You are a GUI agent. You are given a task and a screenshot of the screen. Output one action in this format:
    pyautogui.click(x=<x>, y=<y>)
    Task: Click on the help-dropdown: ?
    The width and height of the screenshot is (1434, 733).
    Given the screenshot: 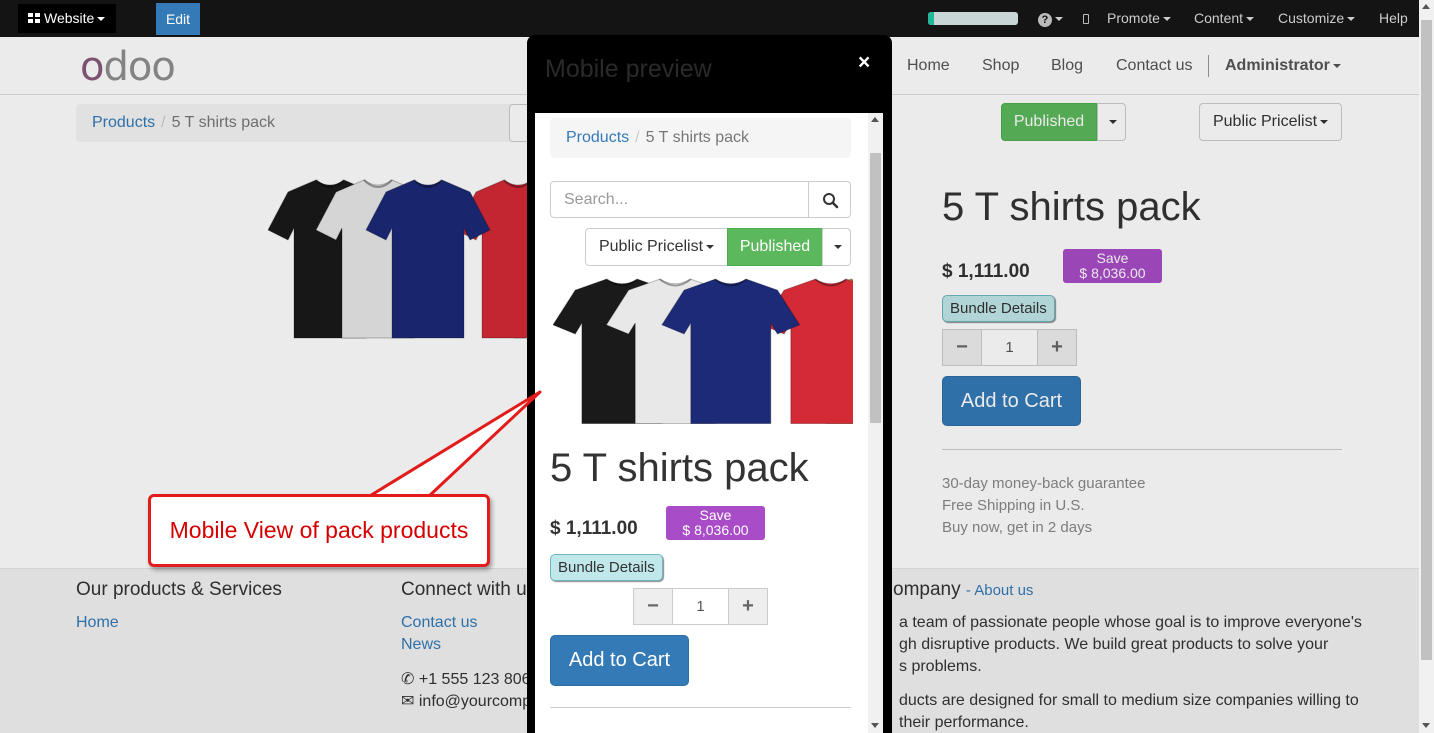 What is the action you would take?
    pyautogui.click(x=1050, y=18)
    